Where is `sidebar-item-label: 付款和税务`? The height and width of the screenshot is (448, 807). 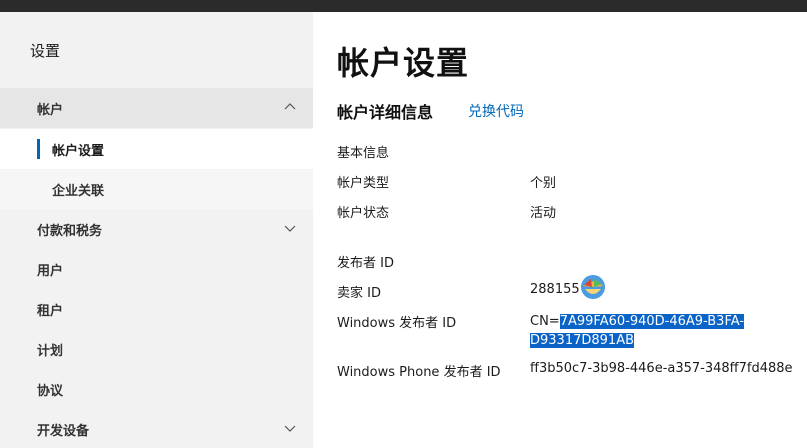
sidebar-item-label: 付款和税务 is located at coordinates (70, 231).